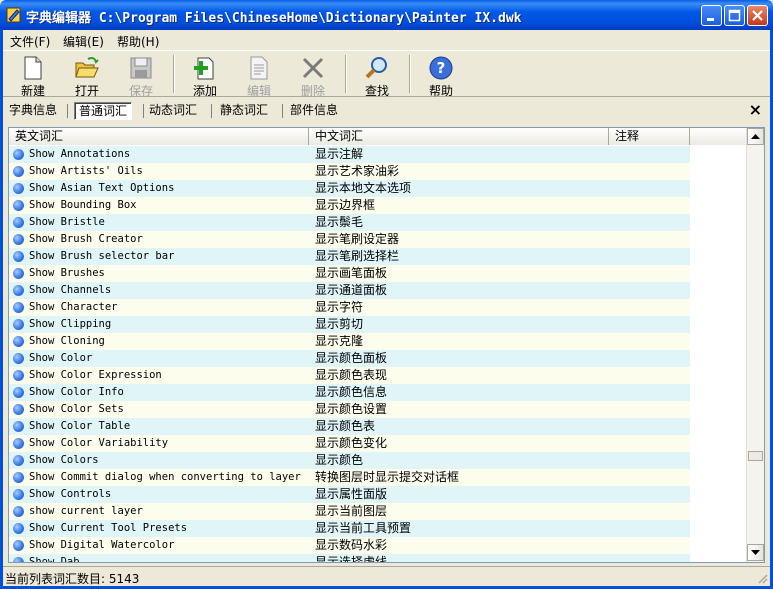 This screenshot has width=773, height=589. I want to click on table-row: Show Color 显示颜色面板, so click(378, 358).